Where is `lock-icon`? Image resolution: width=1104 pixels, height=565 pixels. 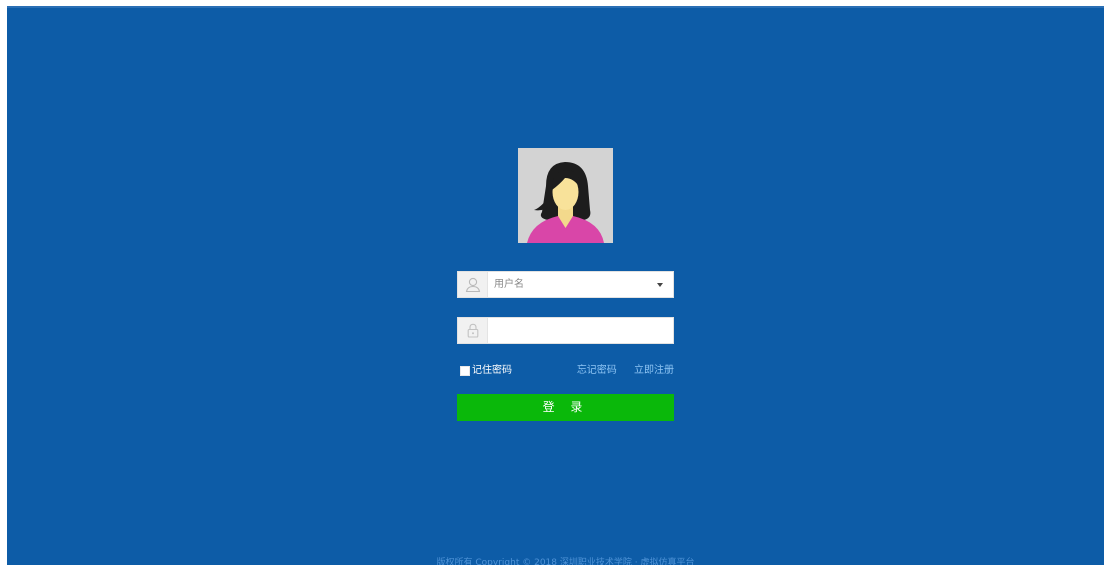
lock-icon is located at coordinates (473, 330).